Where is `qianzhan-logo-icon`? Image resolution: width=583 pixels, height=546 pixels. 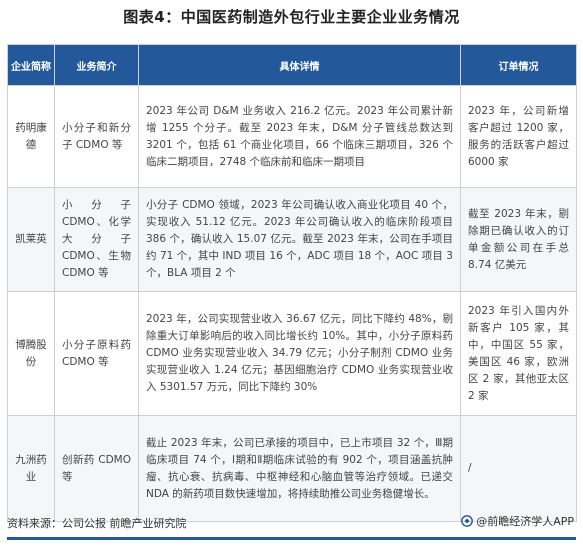 qianzhan-logo-icon is located at coordinates (467, 521).